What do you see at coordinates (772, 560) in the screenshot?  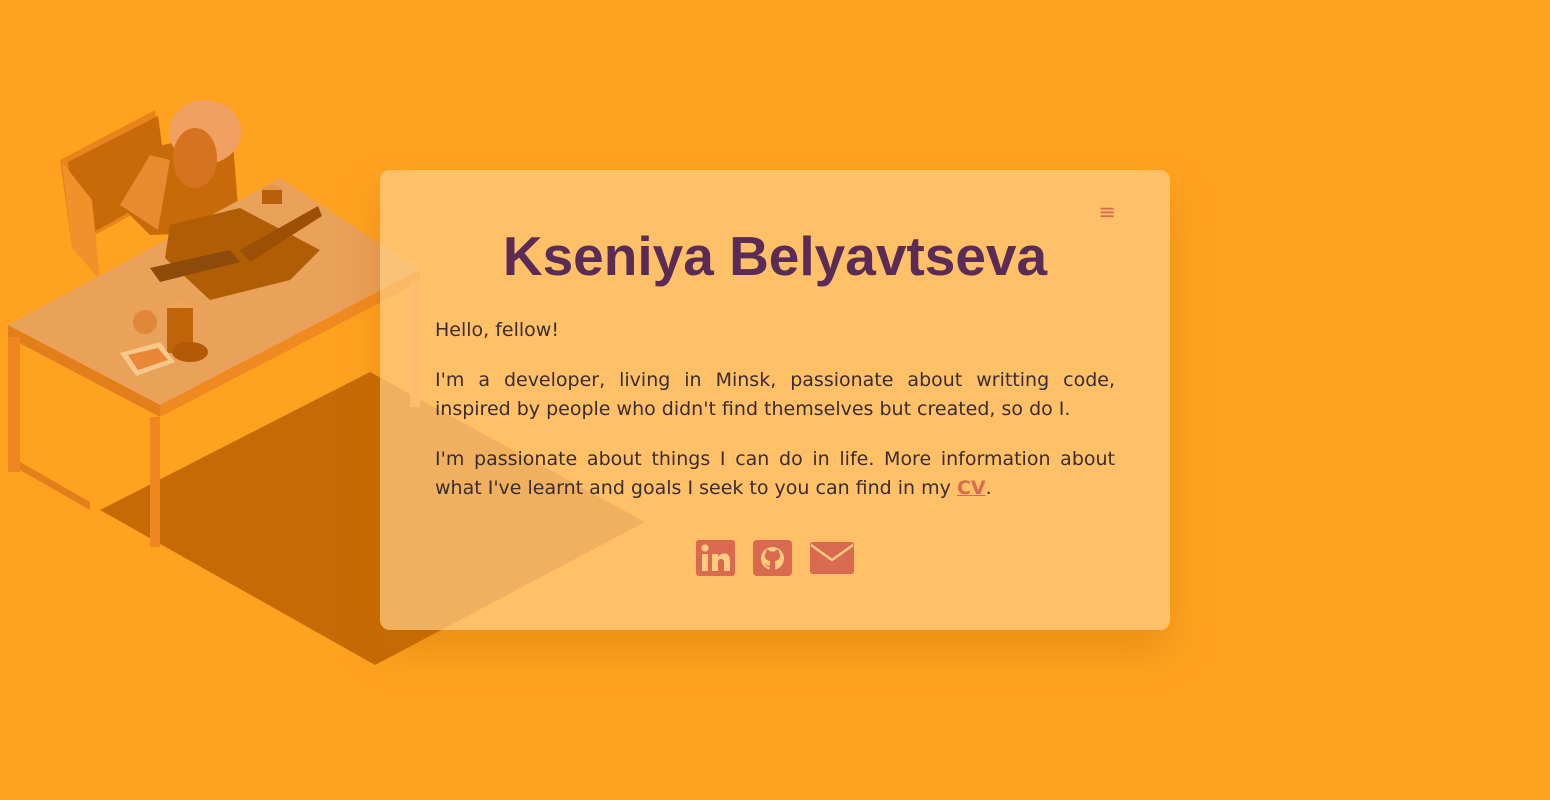 I see `github-icon` at bounding box center [772, 560].